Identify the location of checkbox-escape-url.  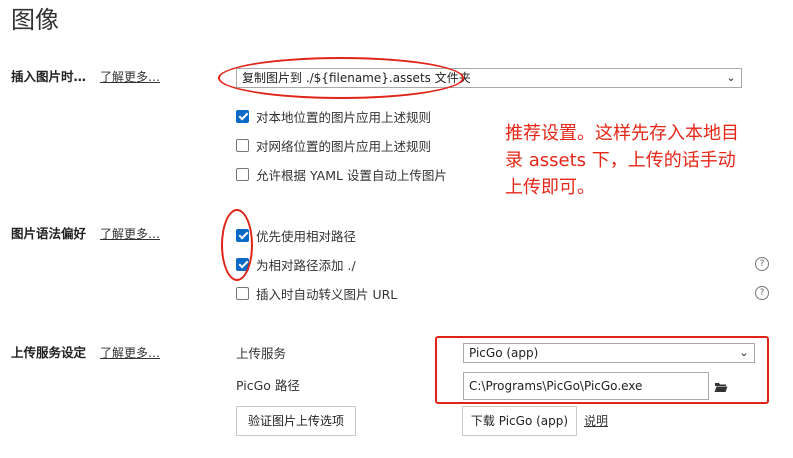
(242, 293).